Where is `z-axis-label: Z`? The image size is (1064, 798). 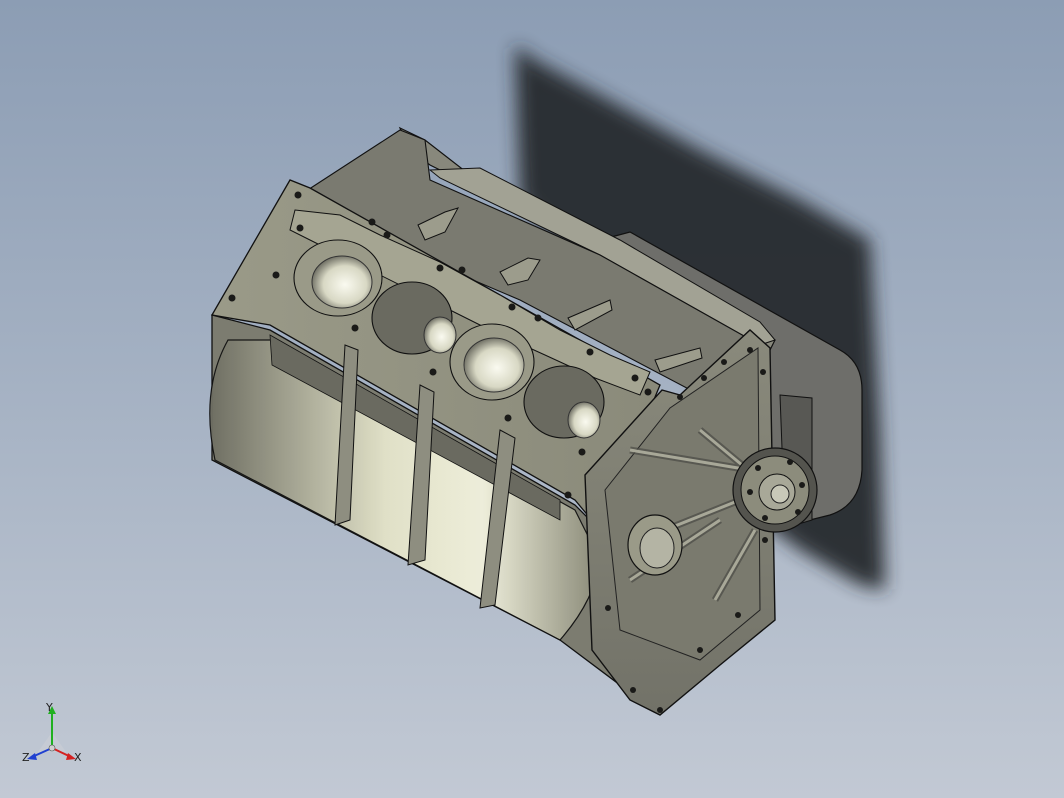 z-axis-label: Z is located at coordinates (26, 757).